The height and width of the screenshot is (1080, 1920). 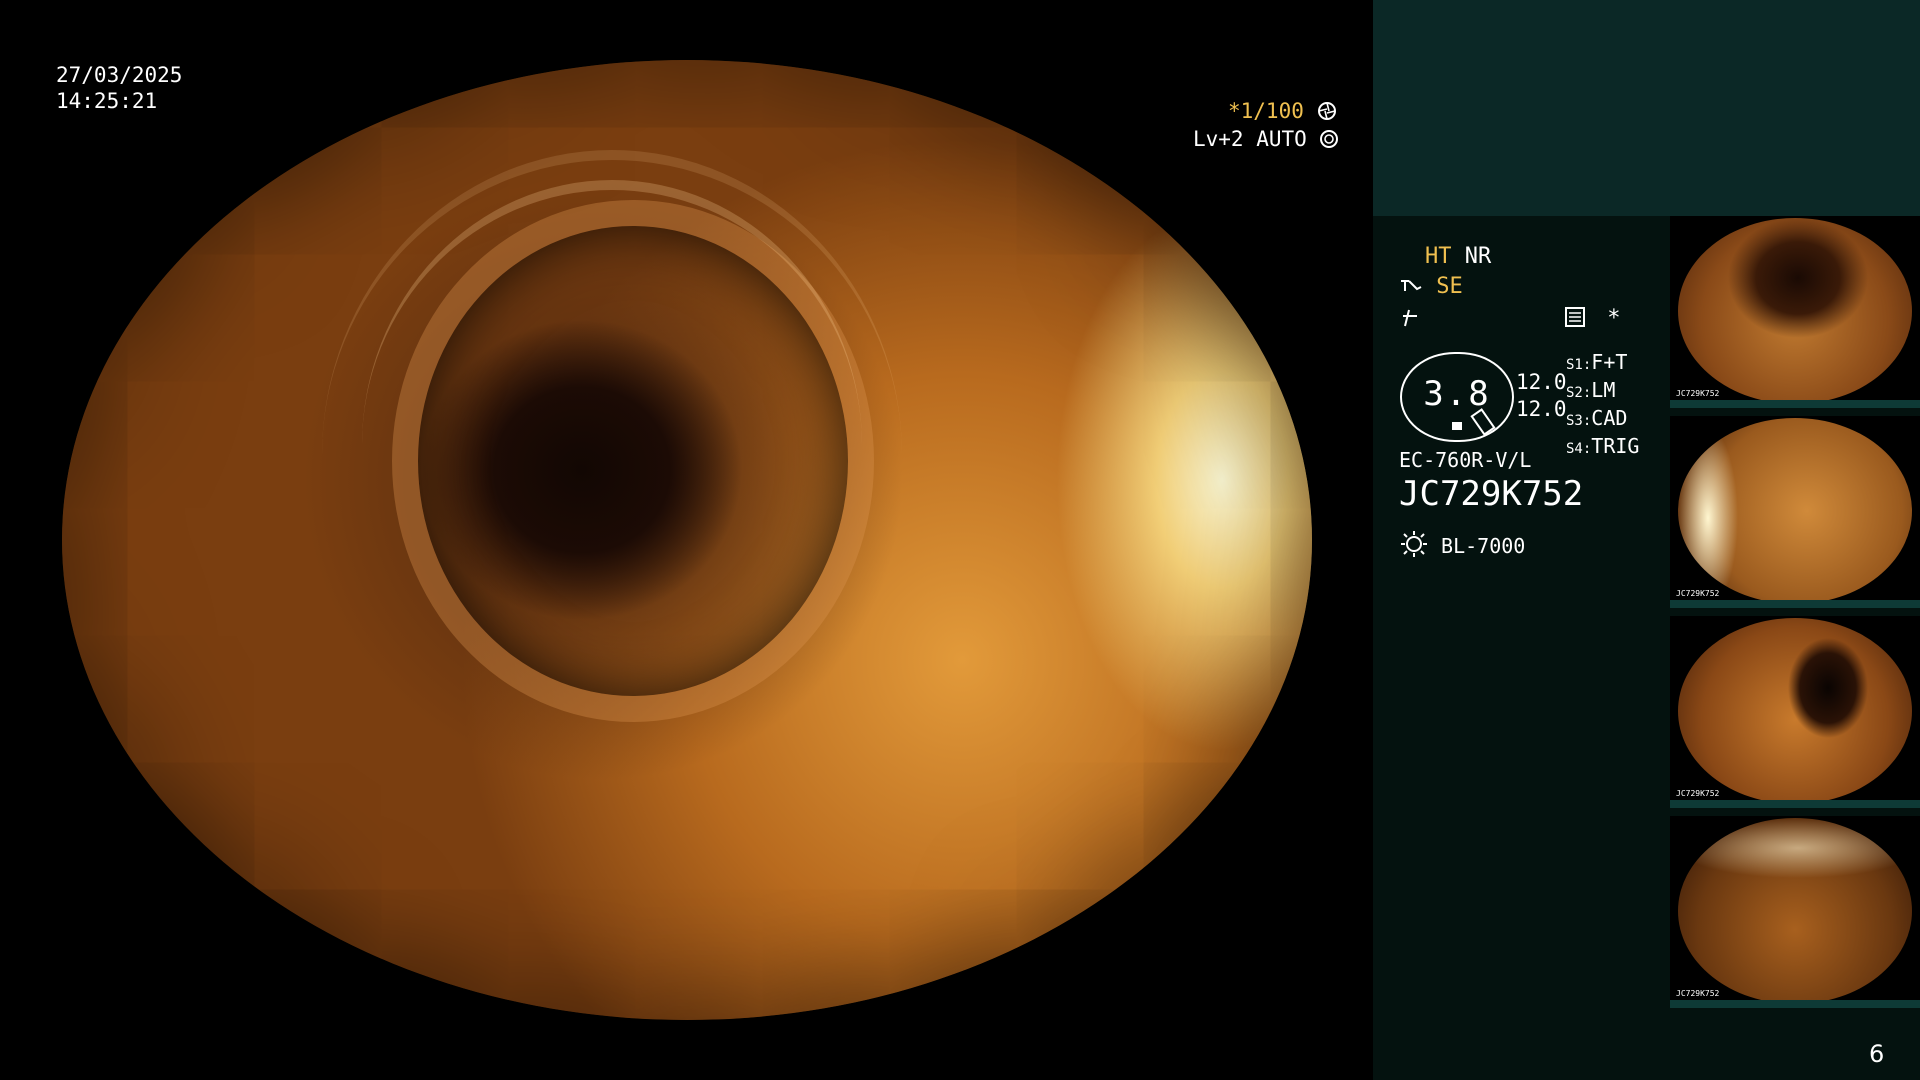 I want to click on mucosal-fold, so click(x=612, y=445).